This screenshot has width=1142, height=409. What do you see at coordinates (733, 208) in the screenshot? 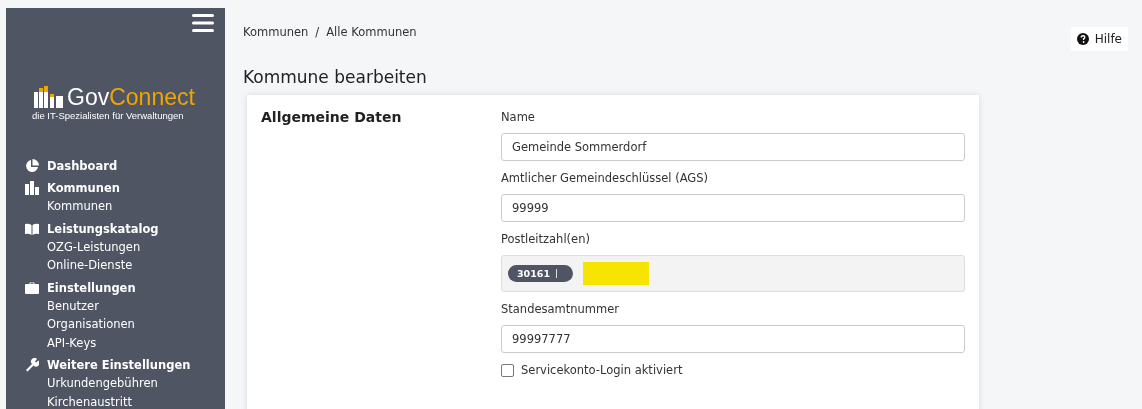
I see `input-field: 99999` at bounding box center [733, 208].